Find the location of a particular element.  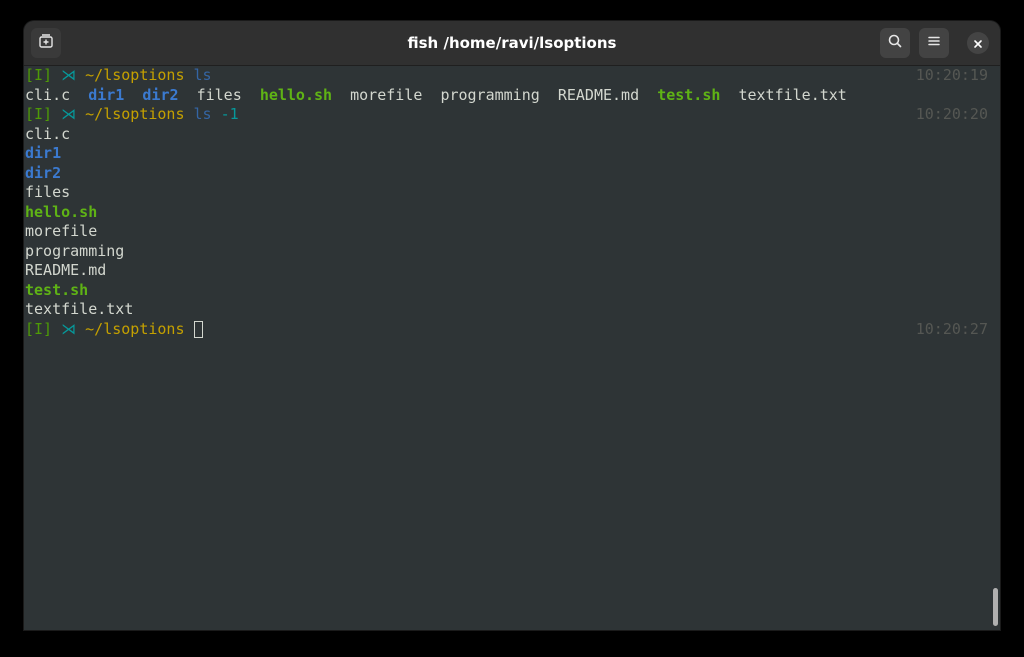

hamburger-menu-icon is located at coordinates (934, 43).